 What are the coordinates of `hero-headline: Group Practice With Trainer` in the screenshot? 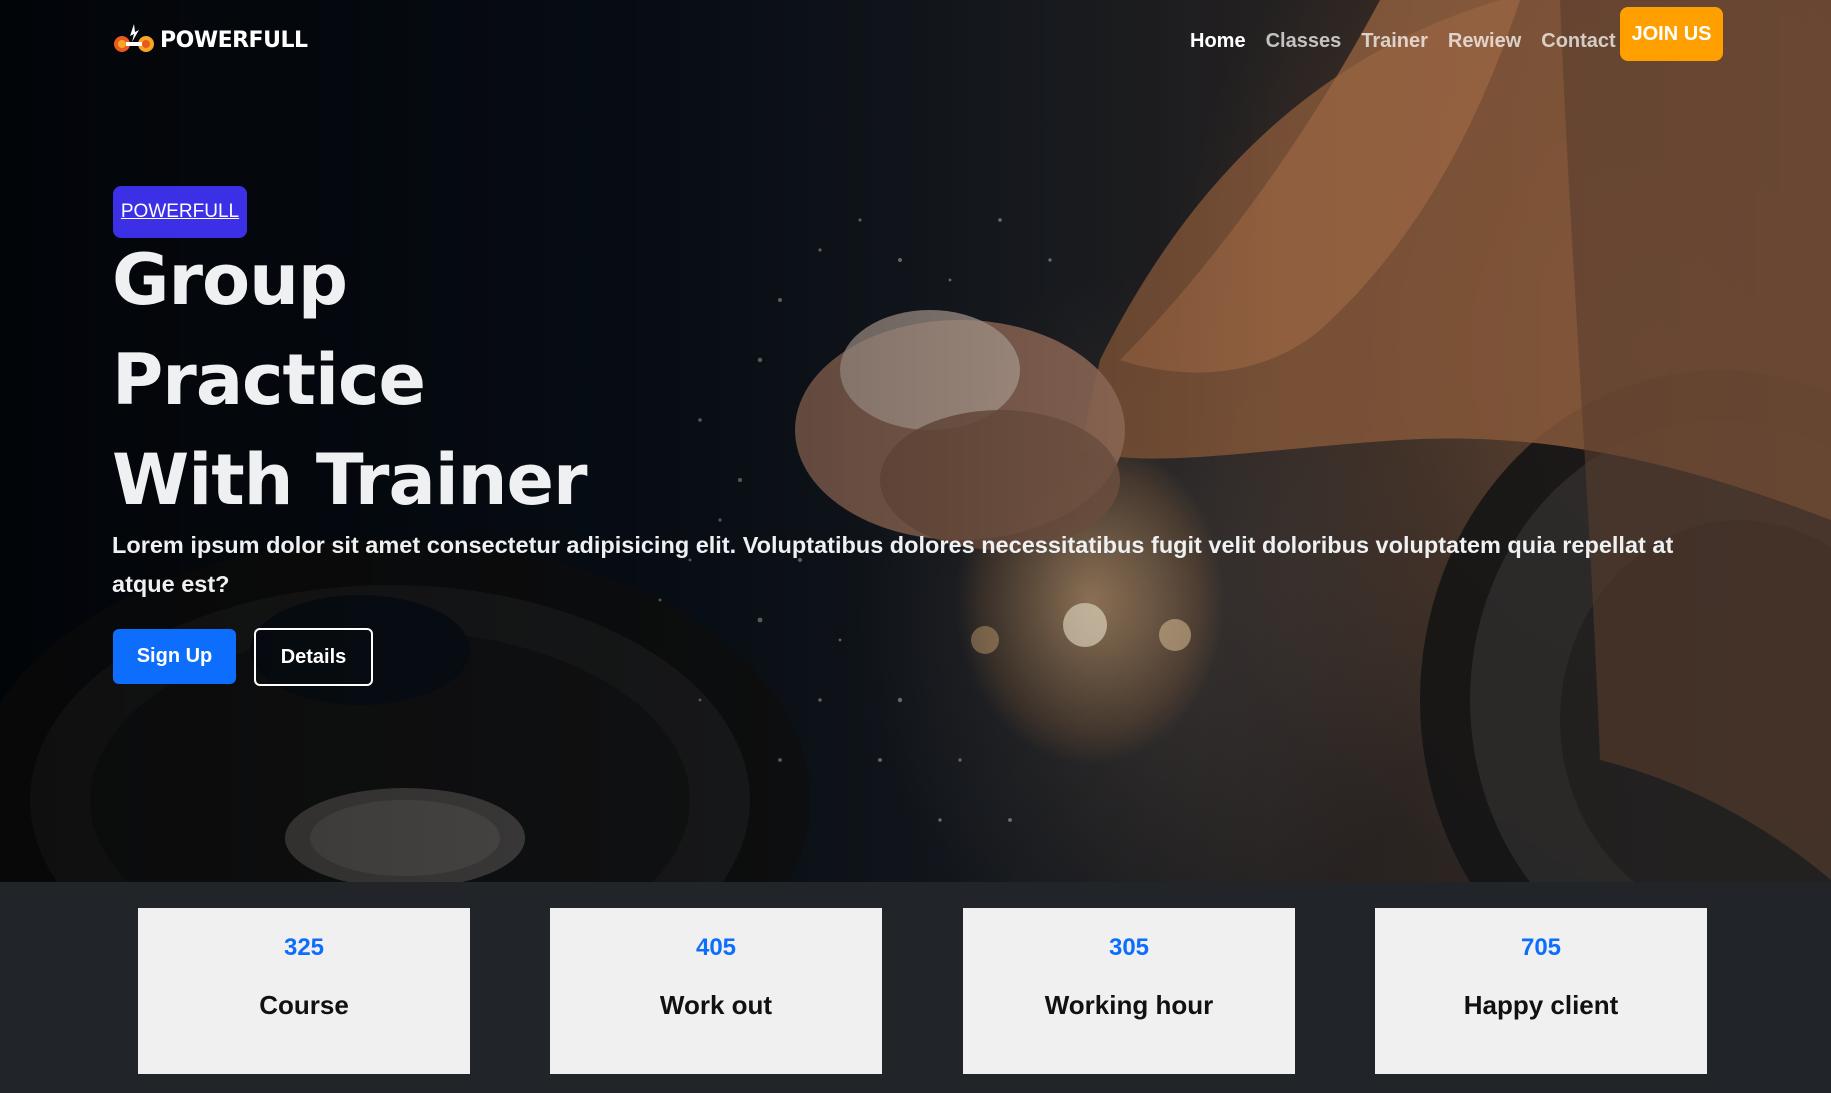 It's located at (350, 380).